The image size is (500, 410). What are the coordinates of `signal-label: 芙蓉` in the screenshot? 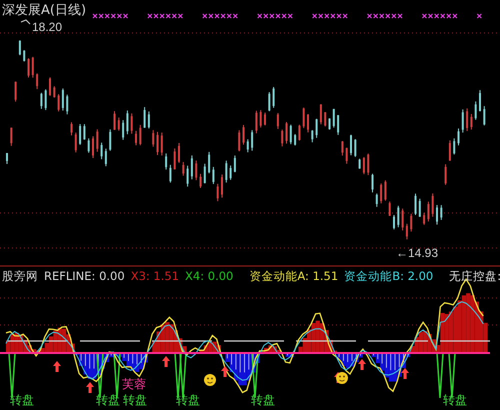 It's located at (134, 384).